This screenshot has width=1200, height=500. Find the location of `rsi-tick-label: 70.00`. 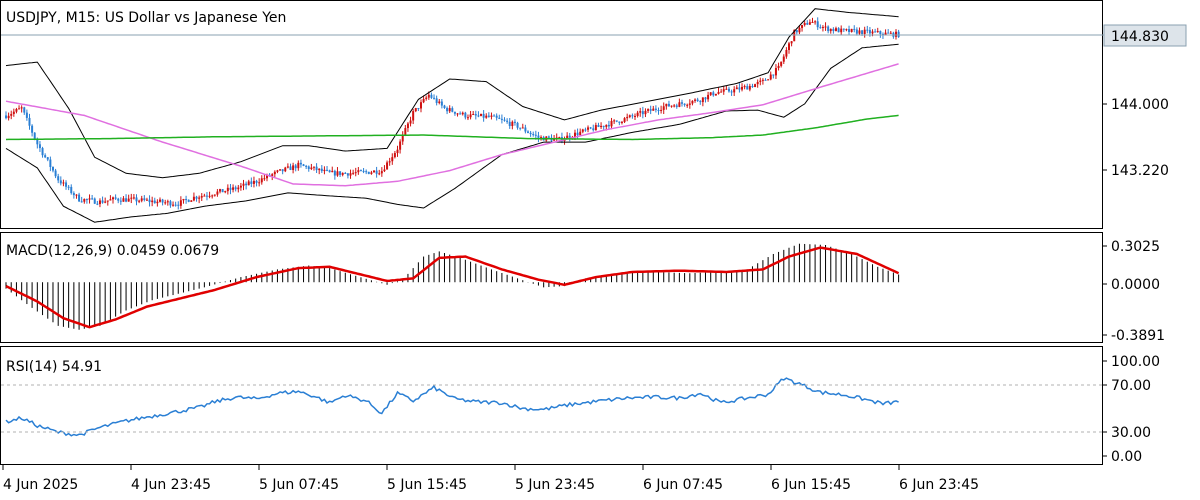

rsi-tick-label: 70.00 is located at coordinates (1131, 386).